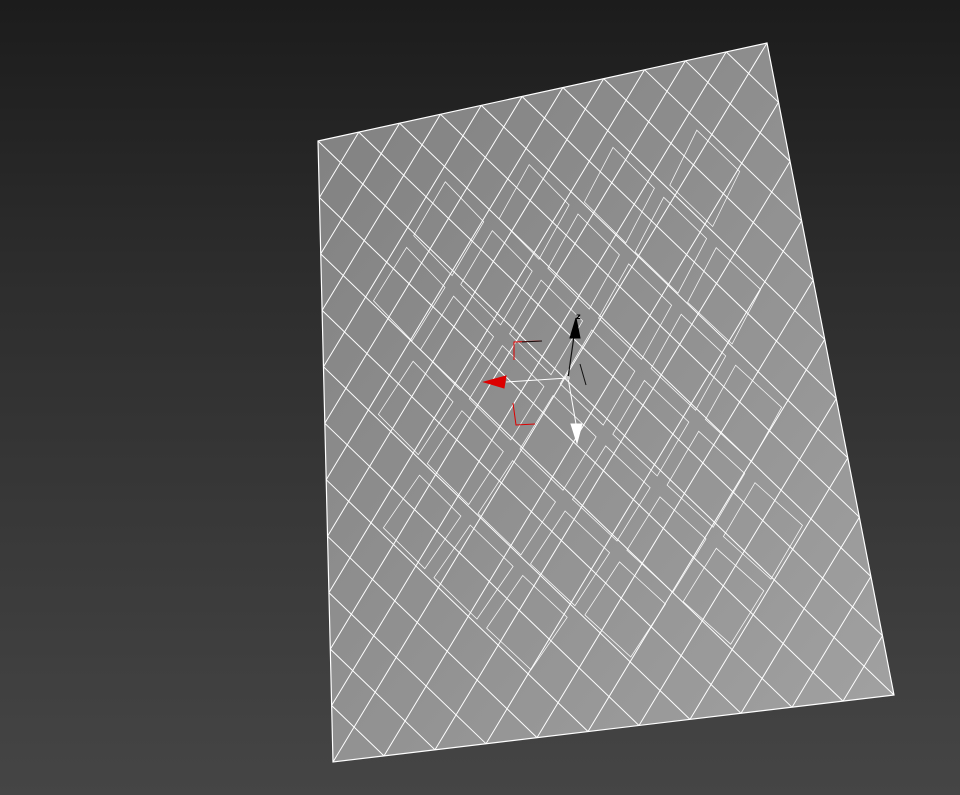 The image size is (960, 795). Describe the element at coordinates (568, 378) in the screenshot. I see `gizmo-pivot` at that location.